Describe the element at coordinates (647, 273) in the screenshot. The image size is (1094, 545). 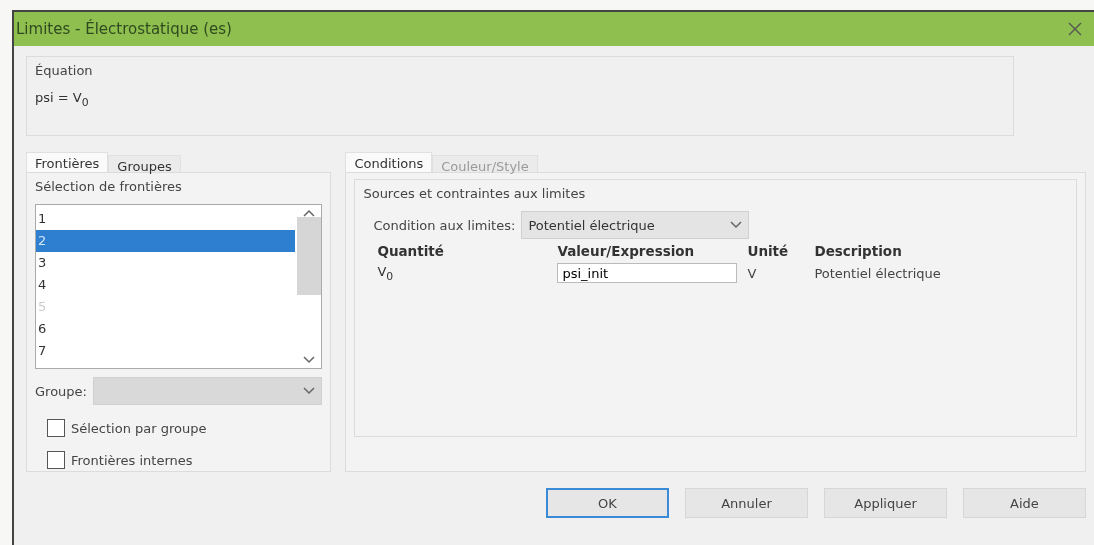
I see `value-field: psi_init` at that location.